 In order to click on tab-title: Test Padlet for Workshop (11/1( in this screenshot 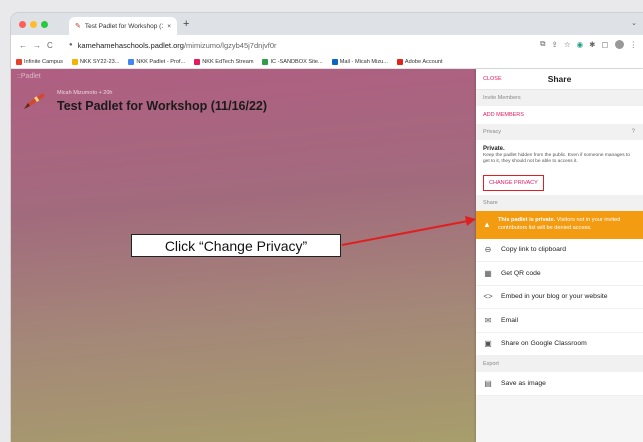, I will do `click(123, 26)`.